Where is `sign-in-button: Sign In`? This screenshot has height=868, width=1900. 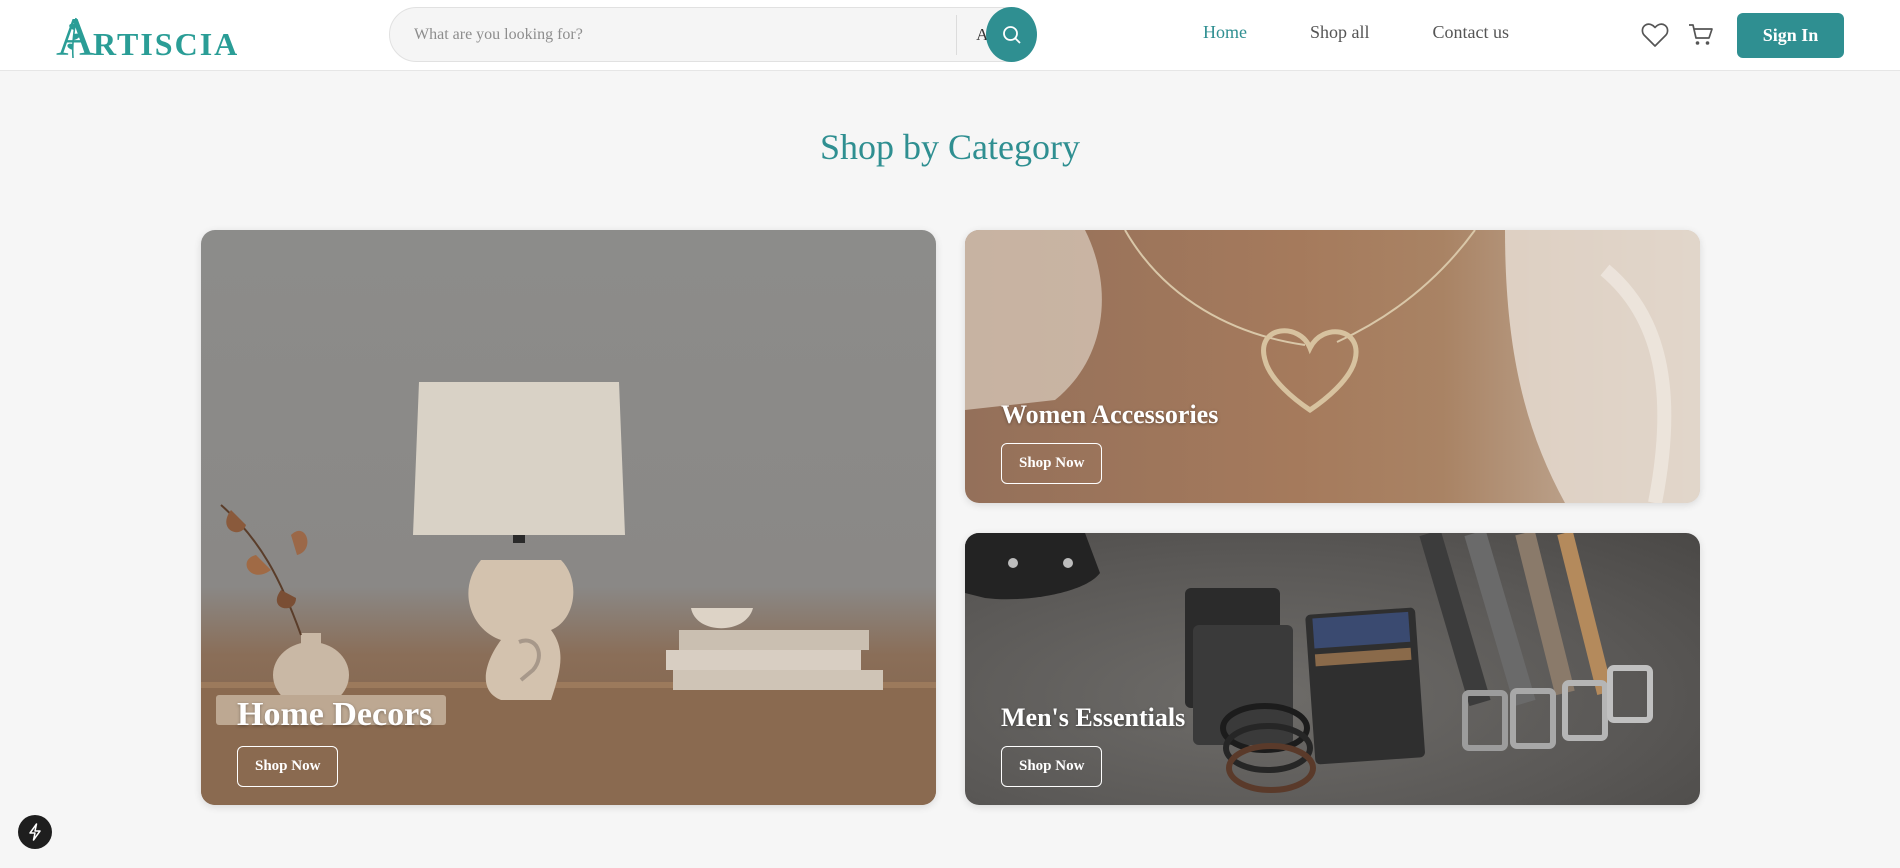 sign-in-button: Sign In is located at coordinates (1790, 35).